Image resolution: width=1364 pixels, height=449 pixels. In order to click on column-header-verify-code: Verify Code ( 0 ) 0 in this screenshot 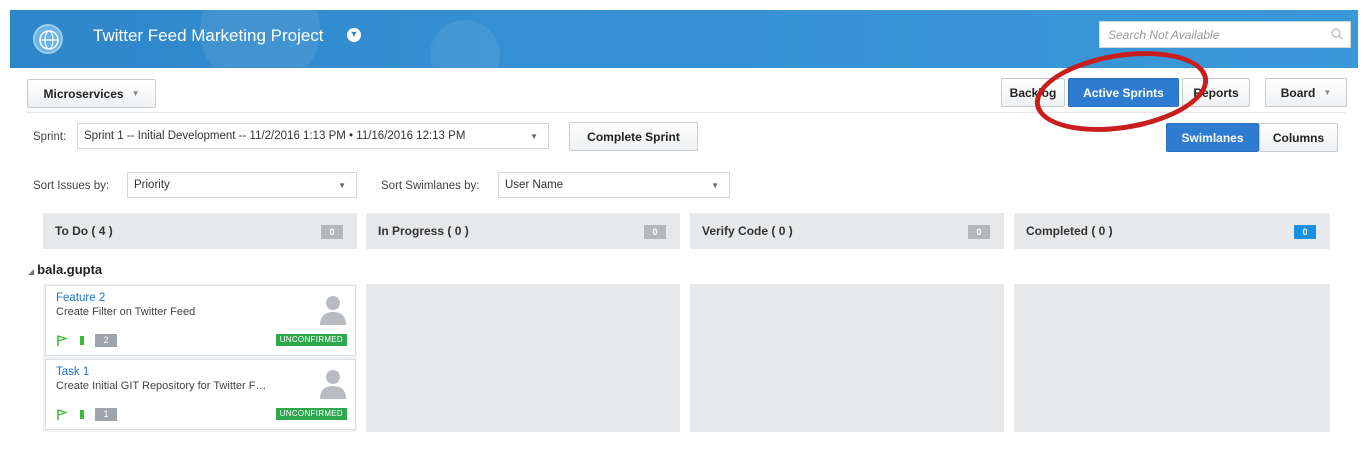, I will do `click(847, 231)`.